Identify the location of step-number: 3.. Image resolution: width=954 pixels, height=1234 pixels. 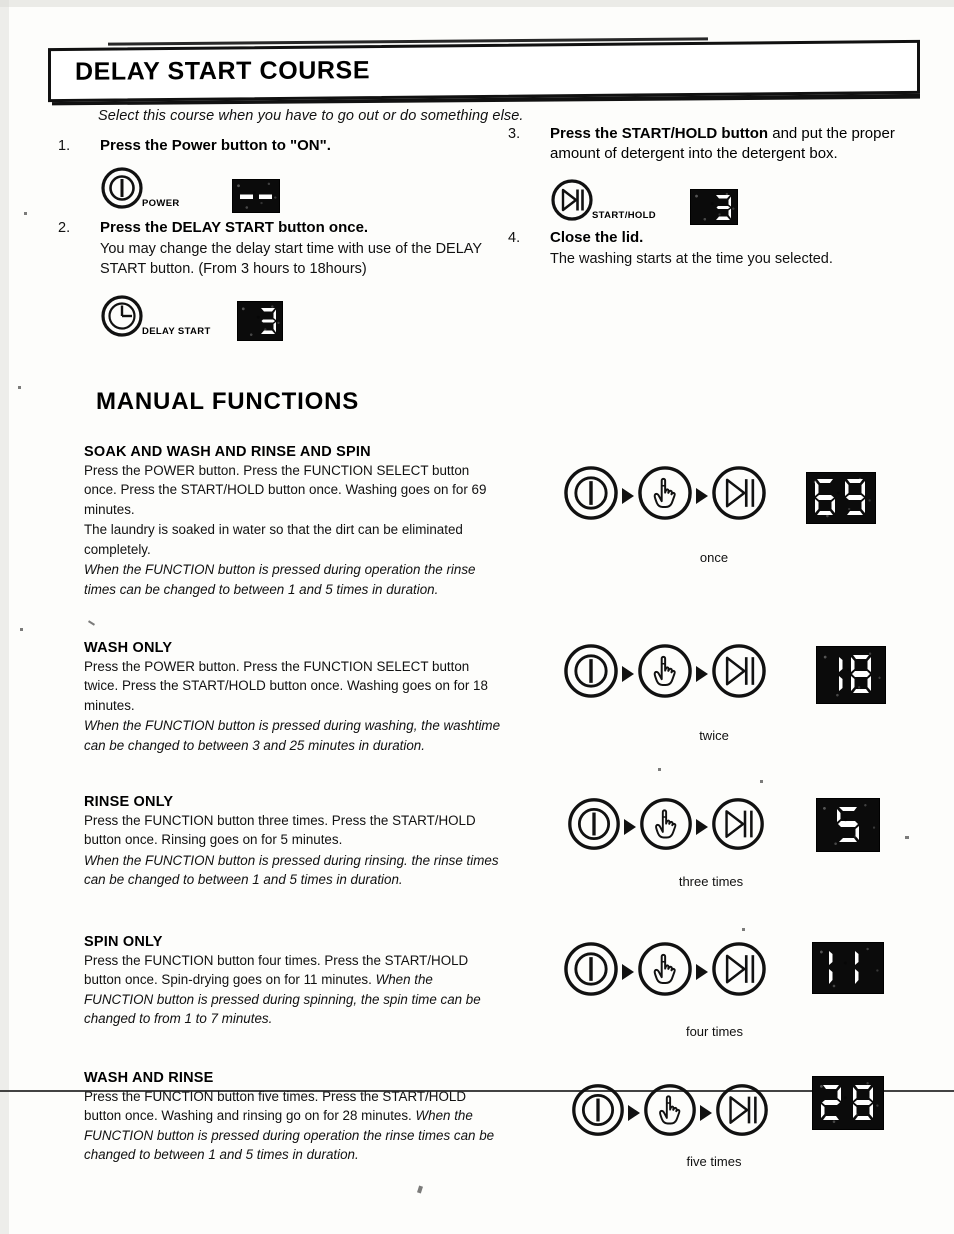
(514, 134).